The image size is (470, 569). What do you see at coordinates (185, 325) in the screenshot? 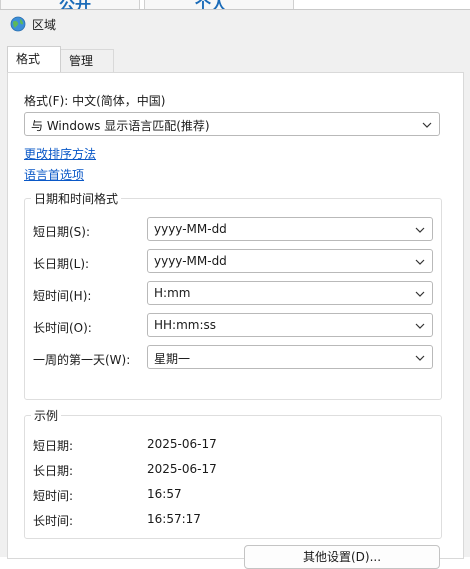
I see `long-time-value: HH:mm:ss` at bounding box center [185, 325].